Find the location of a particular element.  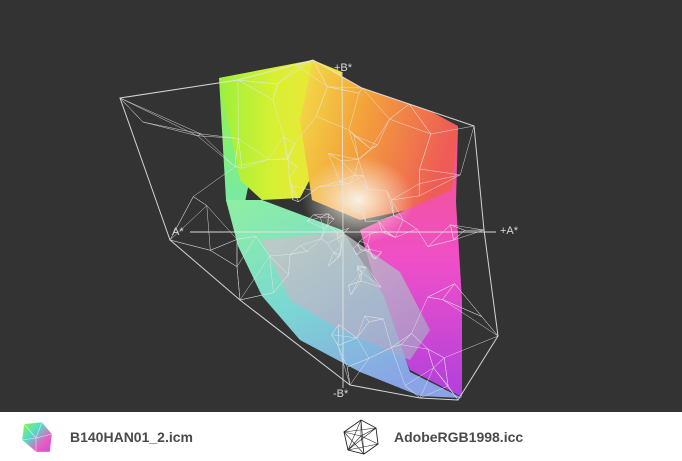

axis-label-plus-b: +B* is located at coordinates (343, 68).